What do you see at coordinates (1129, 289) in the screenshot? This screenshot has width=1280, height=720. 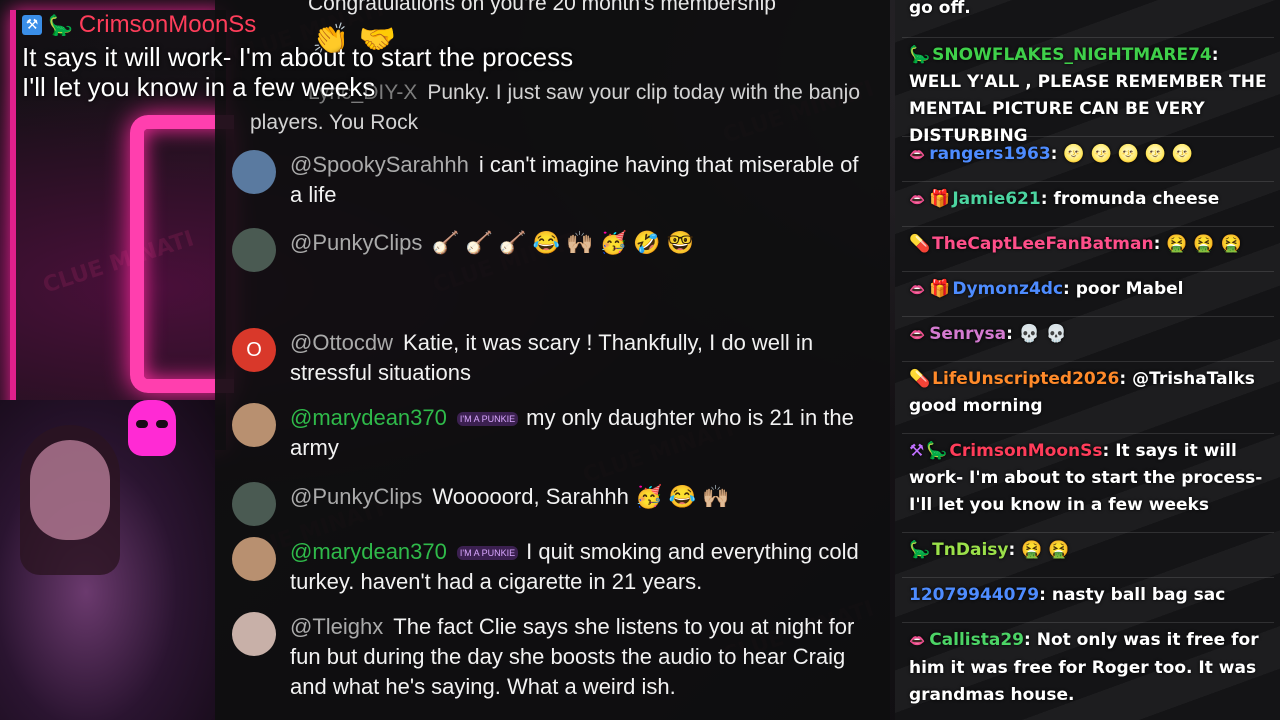 I see `twitch-chat-text: poor Mabel` at bounding box center [1129, 289].